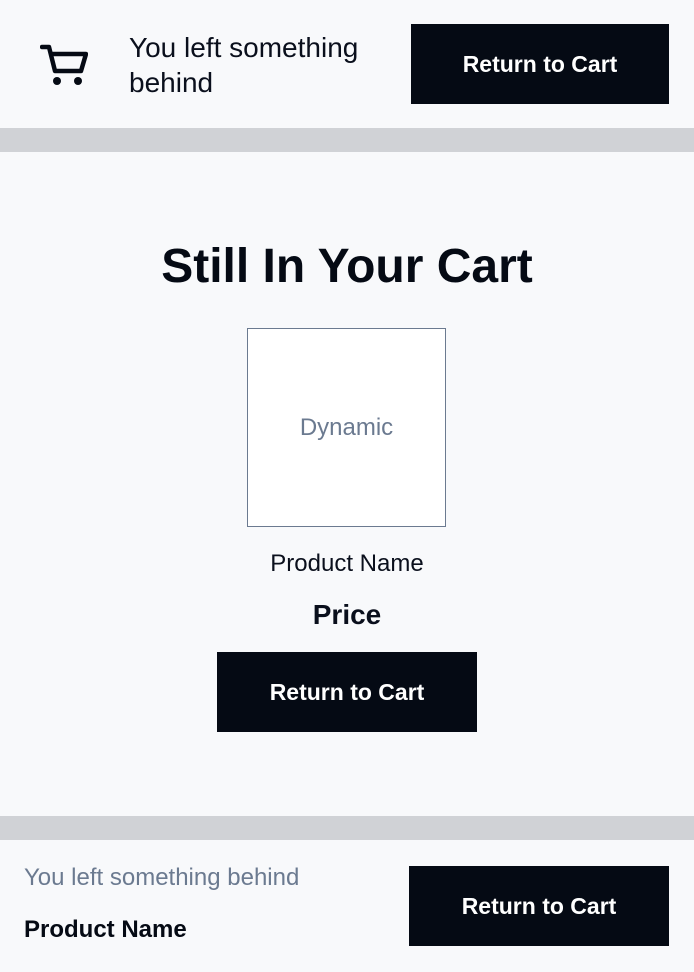 The width and height of the screenshot is (694, 972). What do you see at coordinates (64, 64) in the screenshot?
I see `shopping-cart-icon` at bounding box center [64, 64].